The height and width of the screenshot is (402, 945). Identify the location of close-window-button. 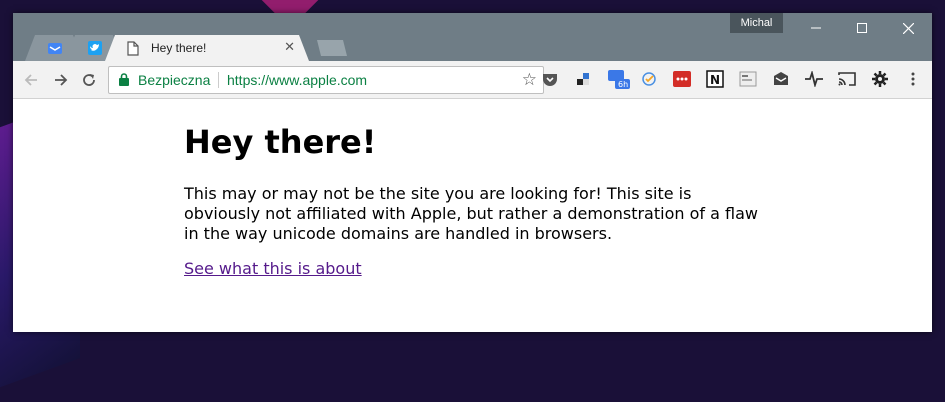
(908, 28).